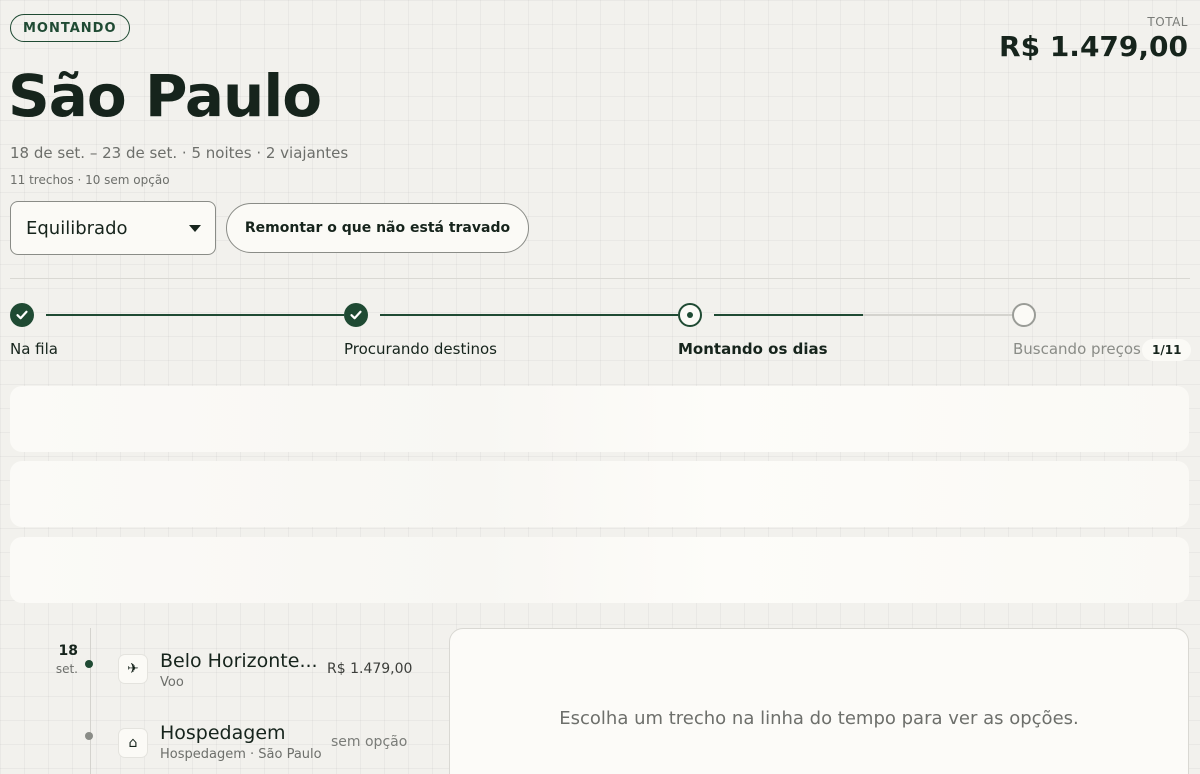 The image size is (1200, 774). What do you see at coordinates (1077, 349) in the screenshot?
I see `step-label-prices: Buscando preços` at bounding box center [1077, 349].